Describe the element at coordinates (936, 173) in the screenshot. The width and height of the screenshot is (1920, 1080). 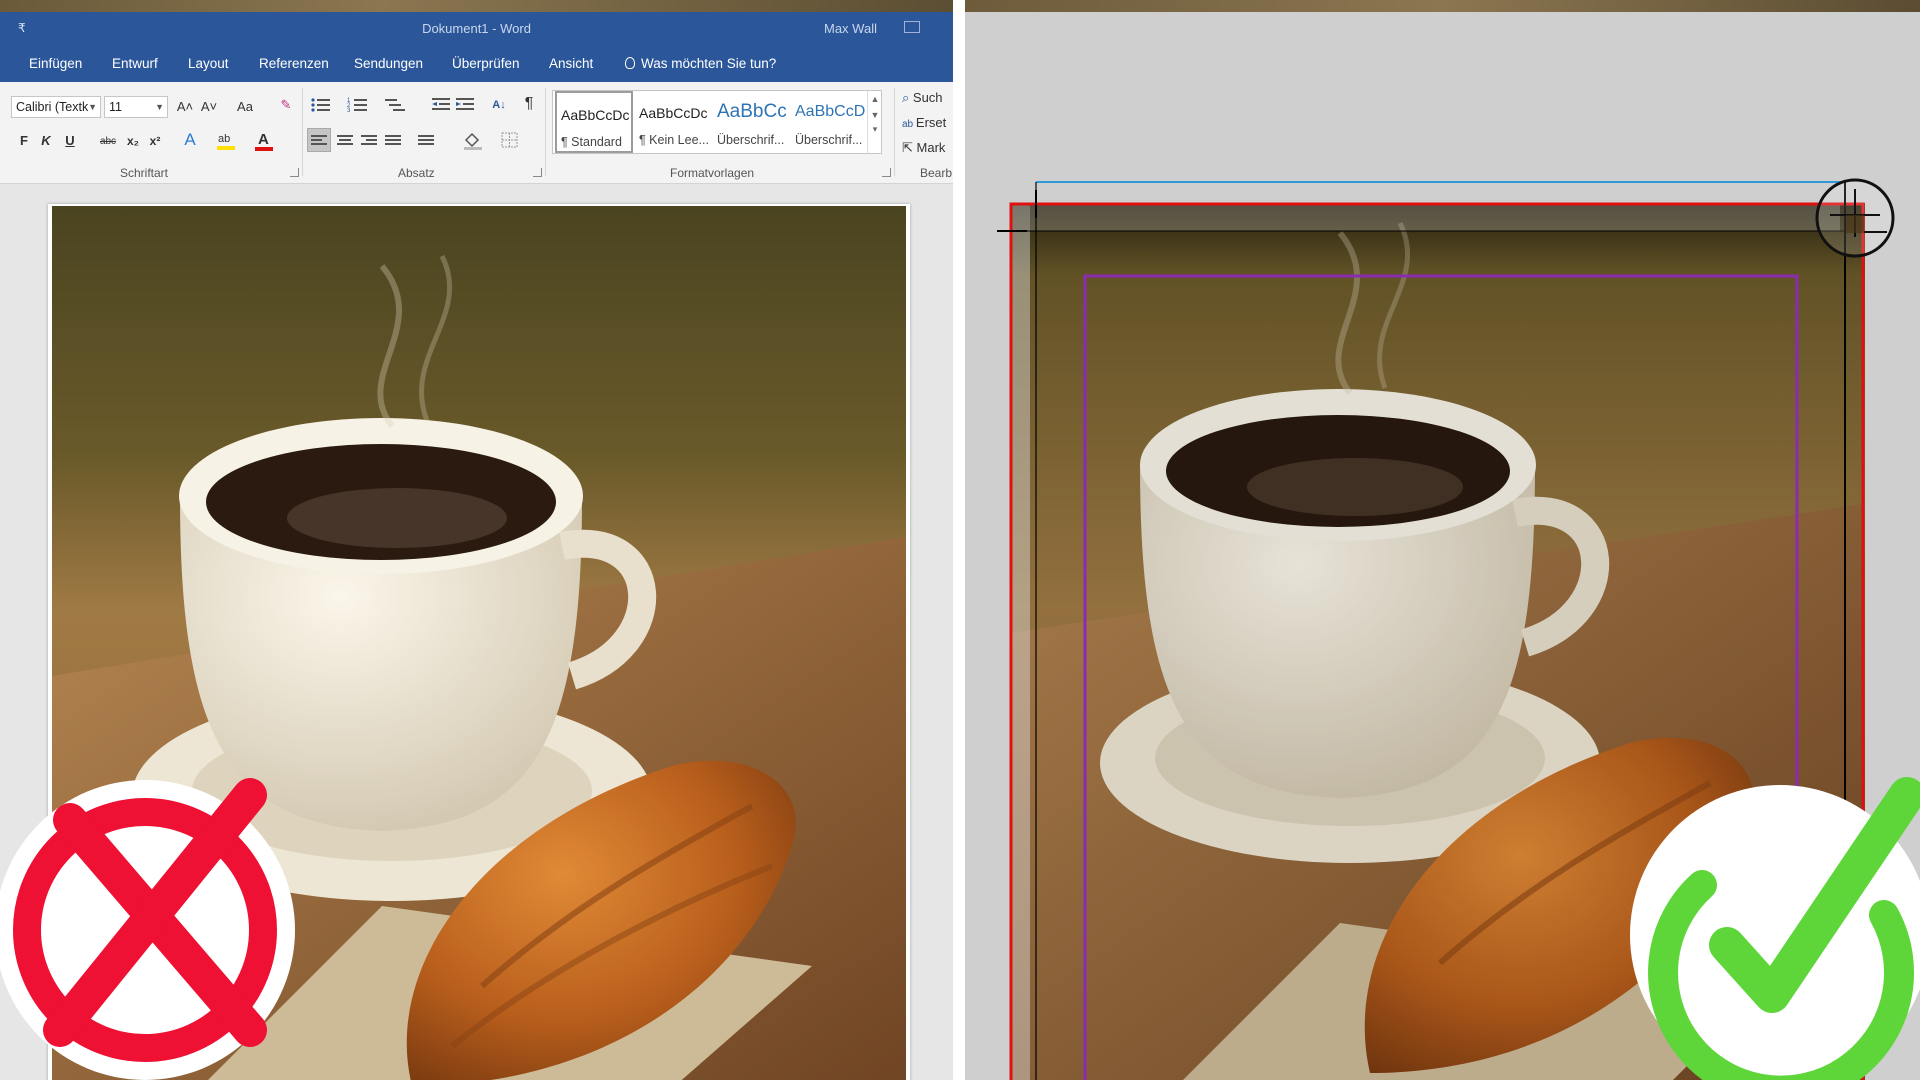
I see `group-label-editing: Bearb` at that location.